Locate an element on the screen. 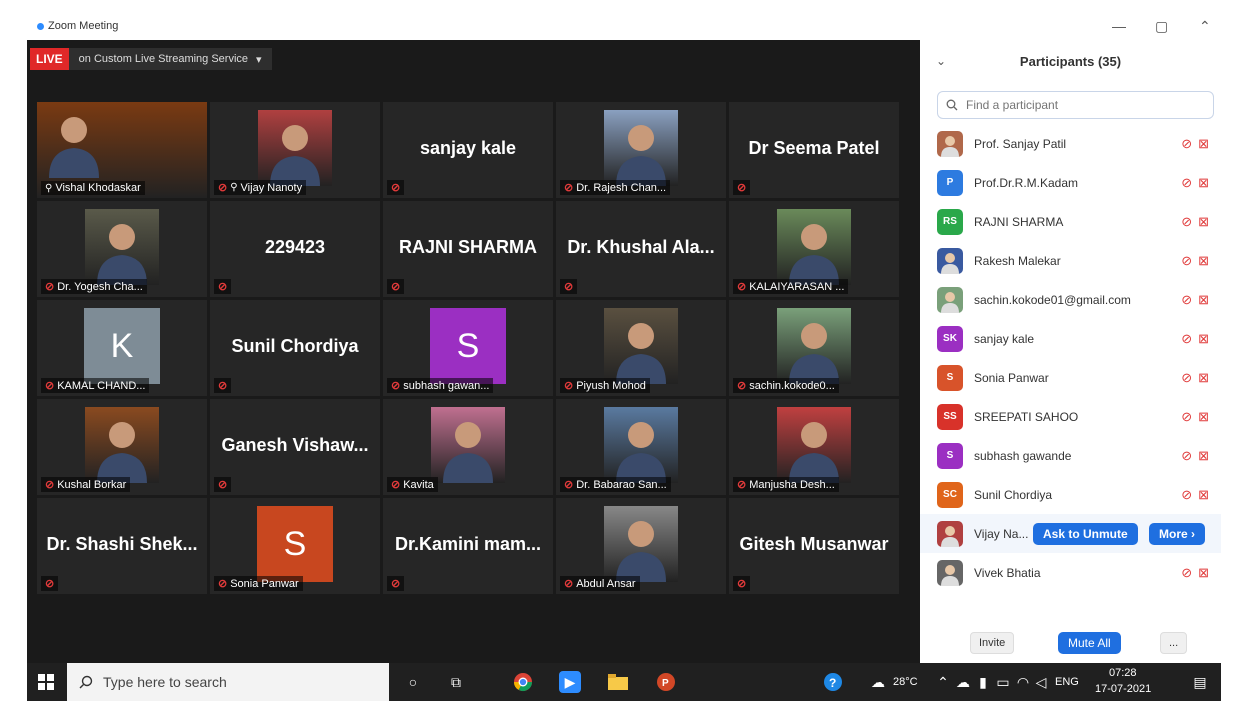 The image size is (1246, 701). video-tile: Dr. Khushal Ala... ⊘ is located at coordinates (641, 249).